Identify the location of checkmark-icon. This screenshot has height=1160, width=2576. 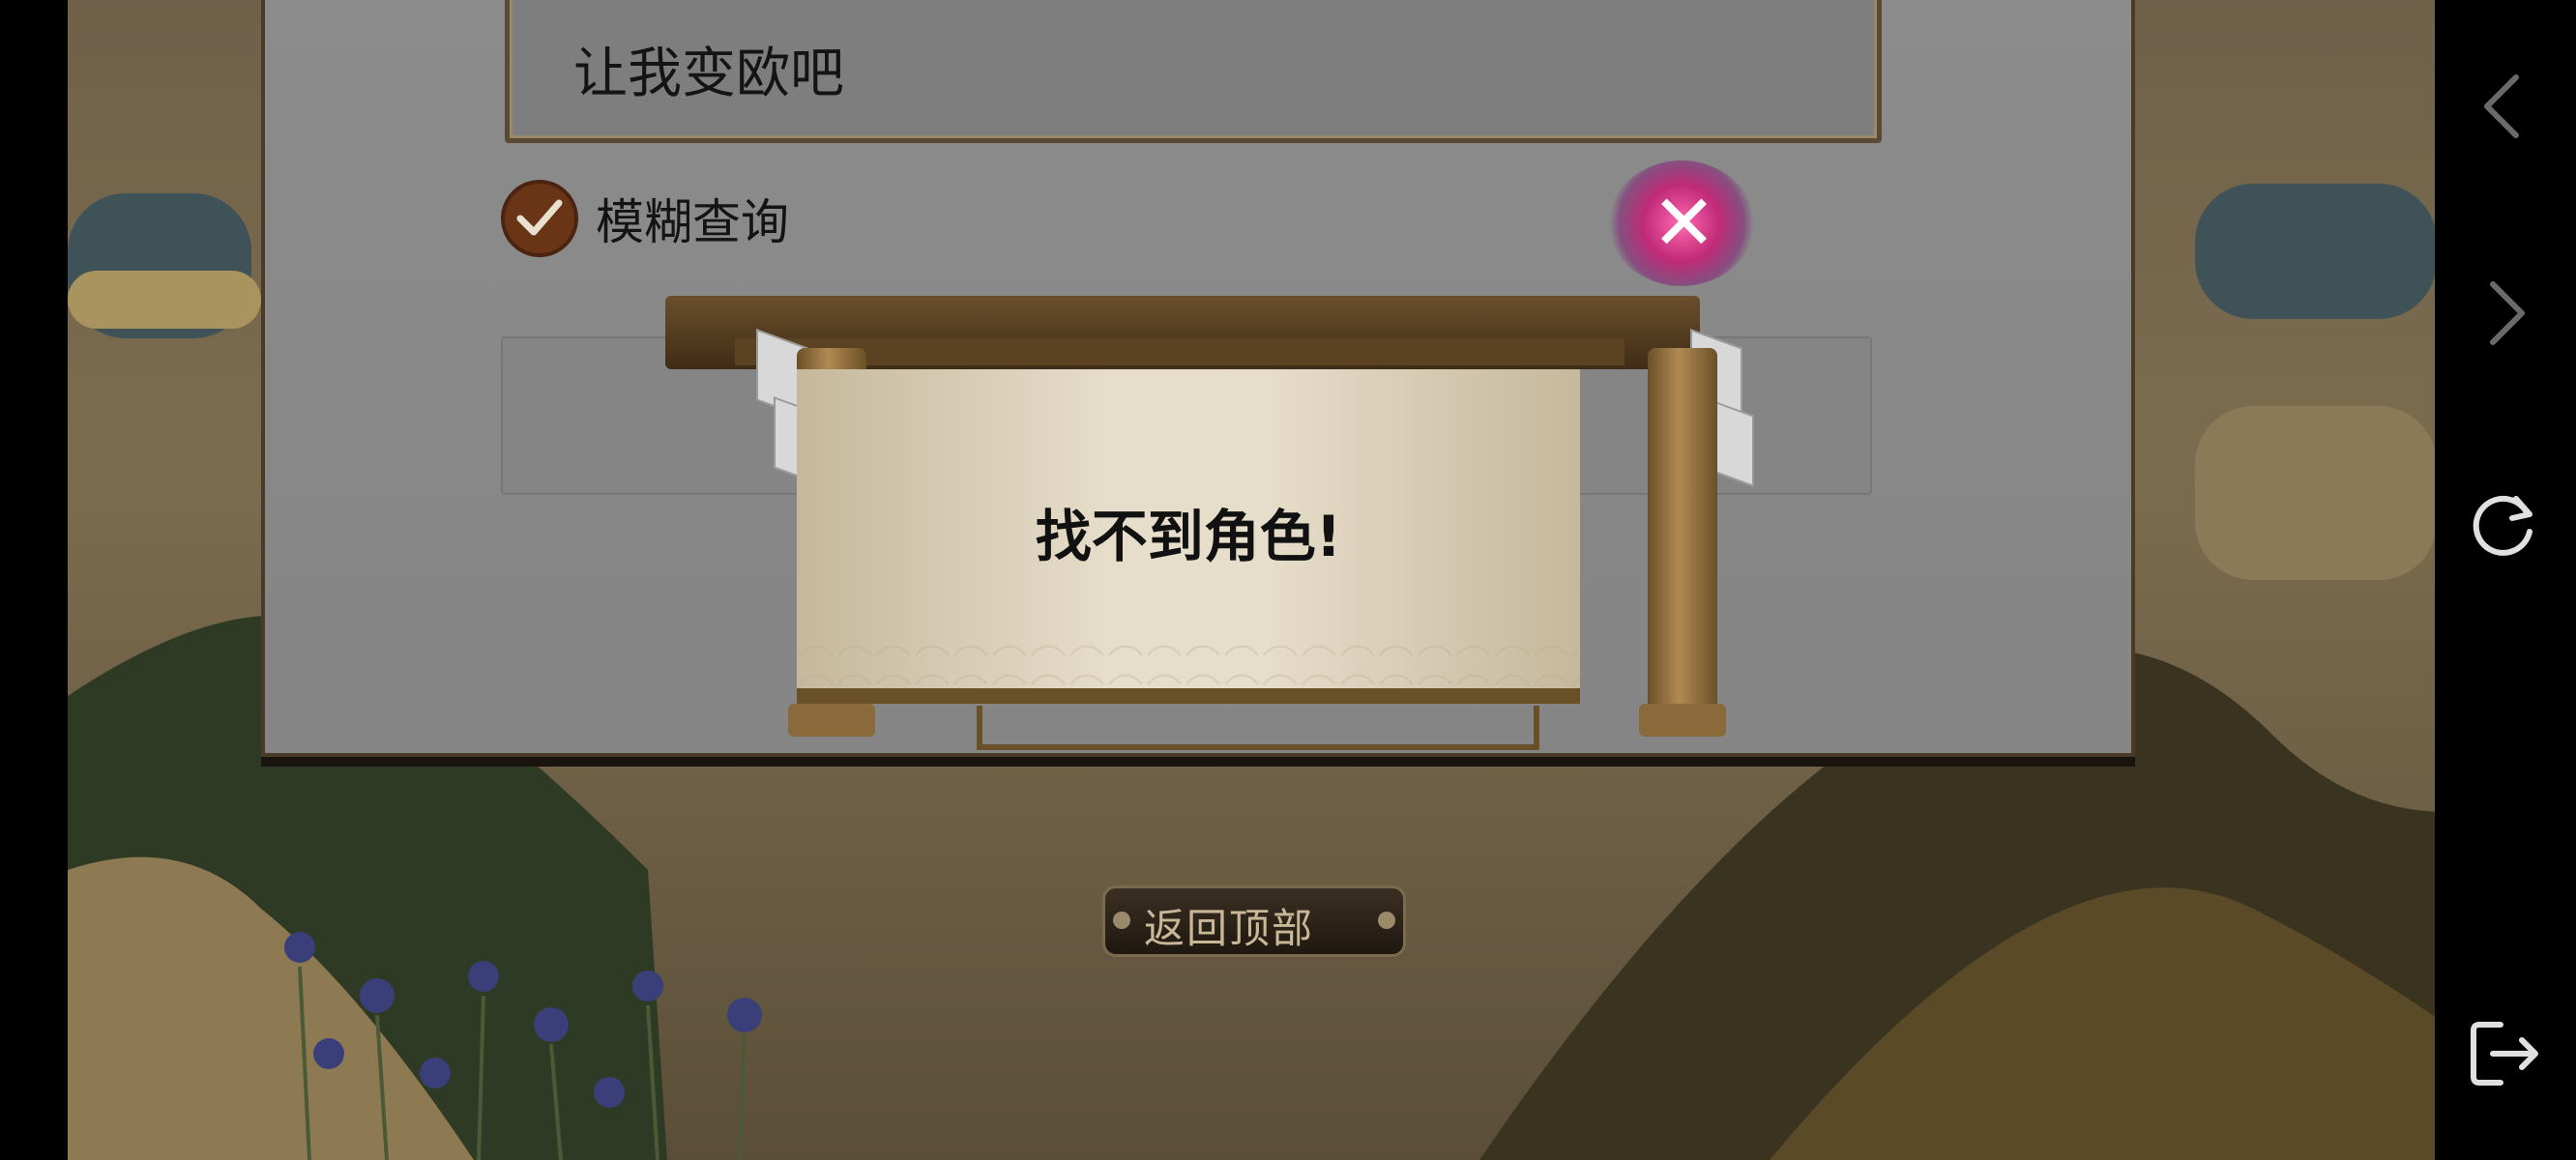
(539, 218).